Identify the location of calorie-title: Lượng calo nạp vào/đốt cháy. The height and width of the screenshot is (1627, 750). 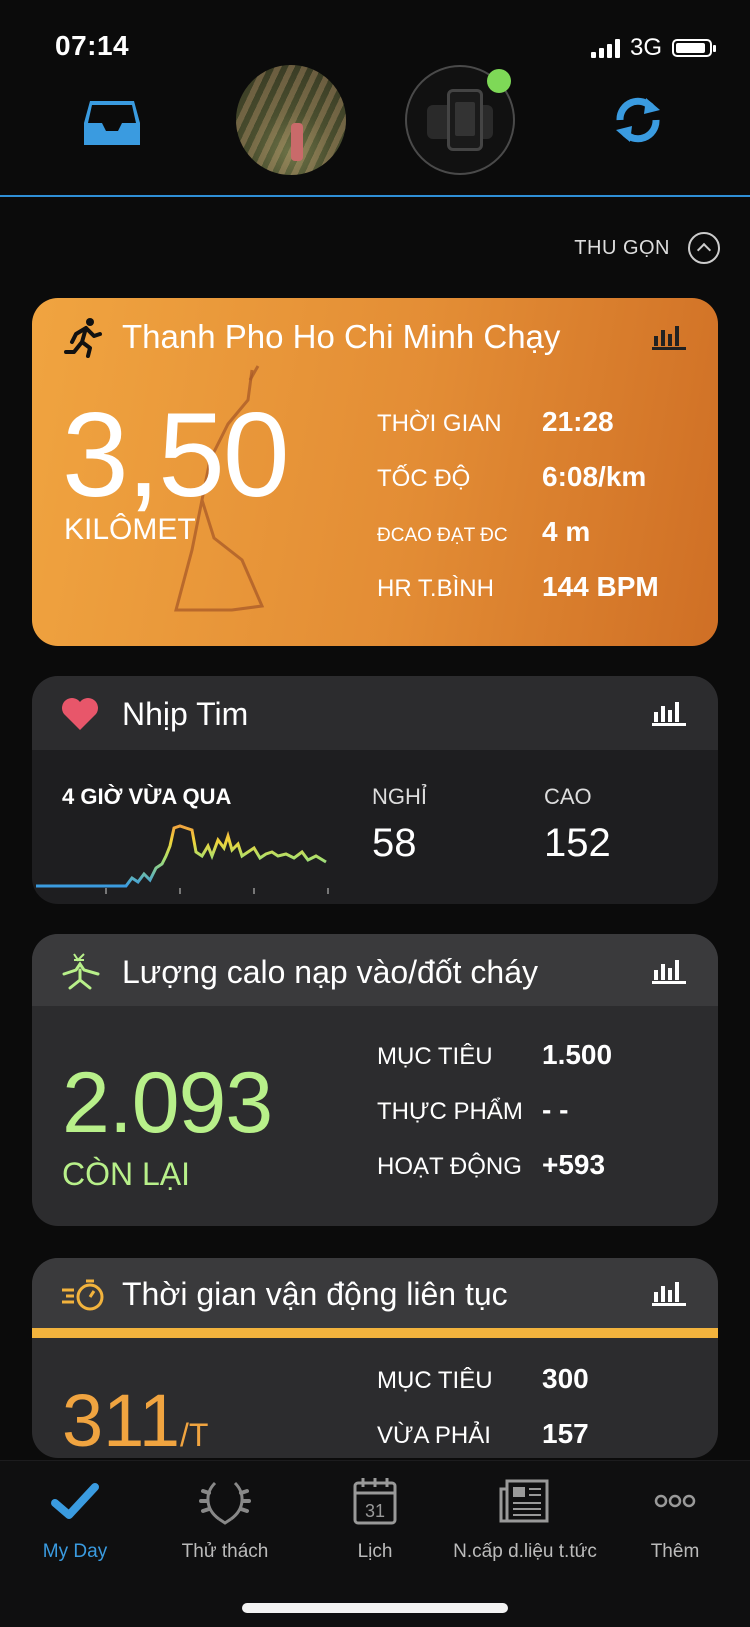
(330, 972).